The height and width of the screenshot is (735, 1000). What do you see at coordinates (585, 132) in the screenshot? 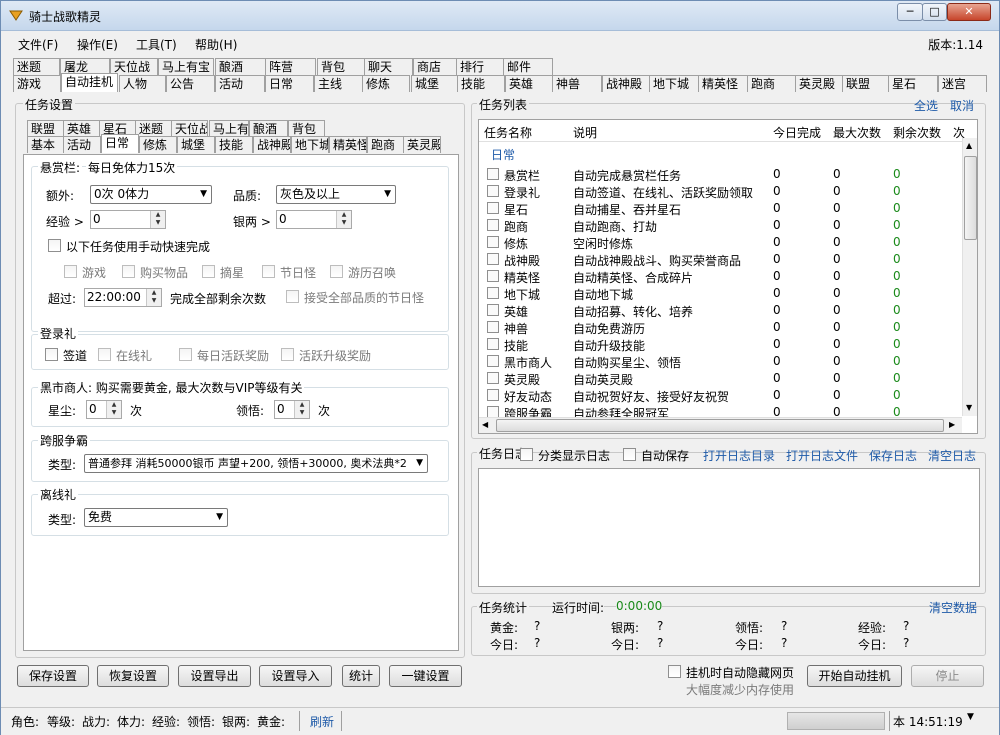
I see `col-desc: 说明` at bounding box center [585, 132].